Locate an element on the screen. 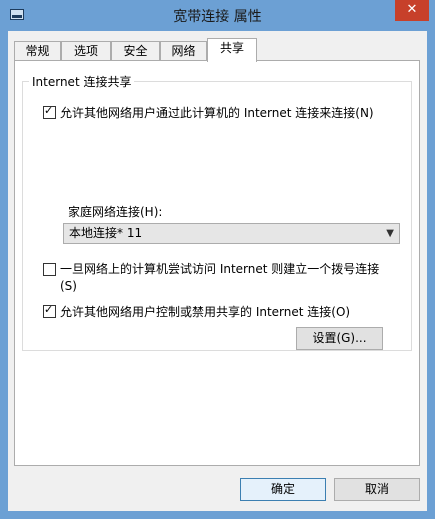 The width and height of the screenshot is (435, 519). ok-button: 确定 is located at coordinates (283, 489).